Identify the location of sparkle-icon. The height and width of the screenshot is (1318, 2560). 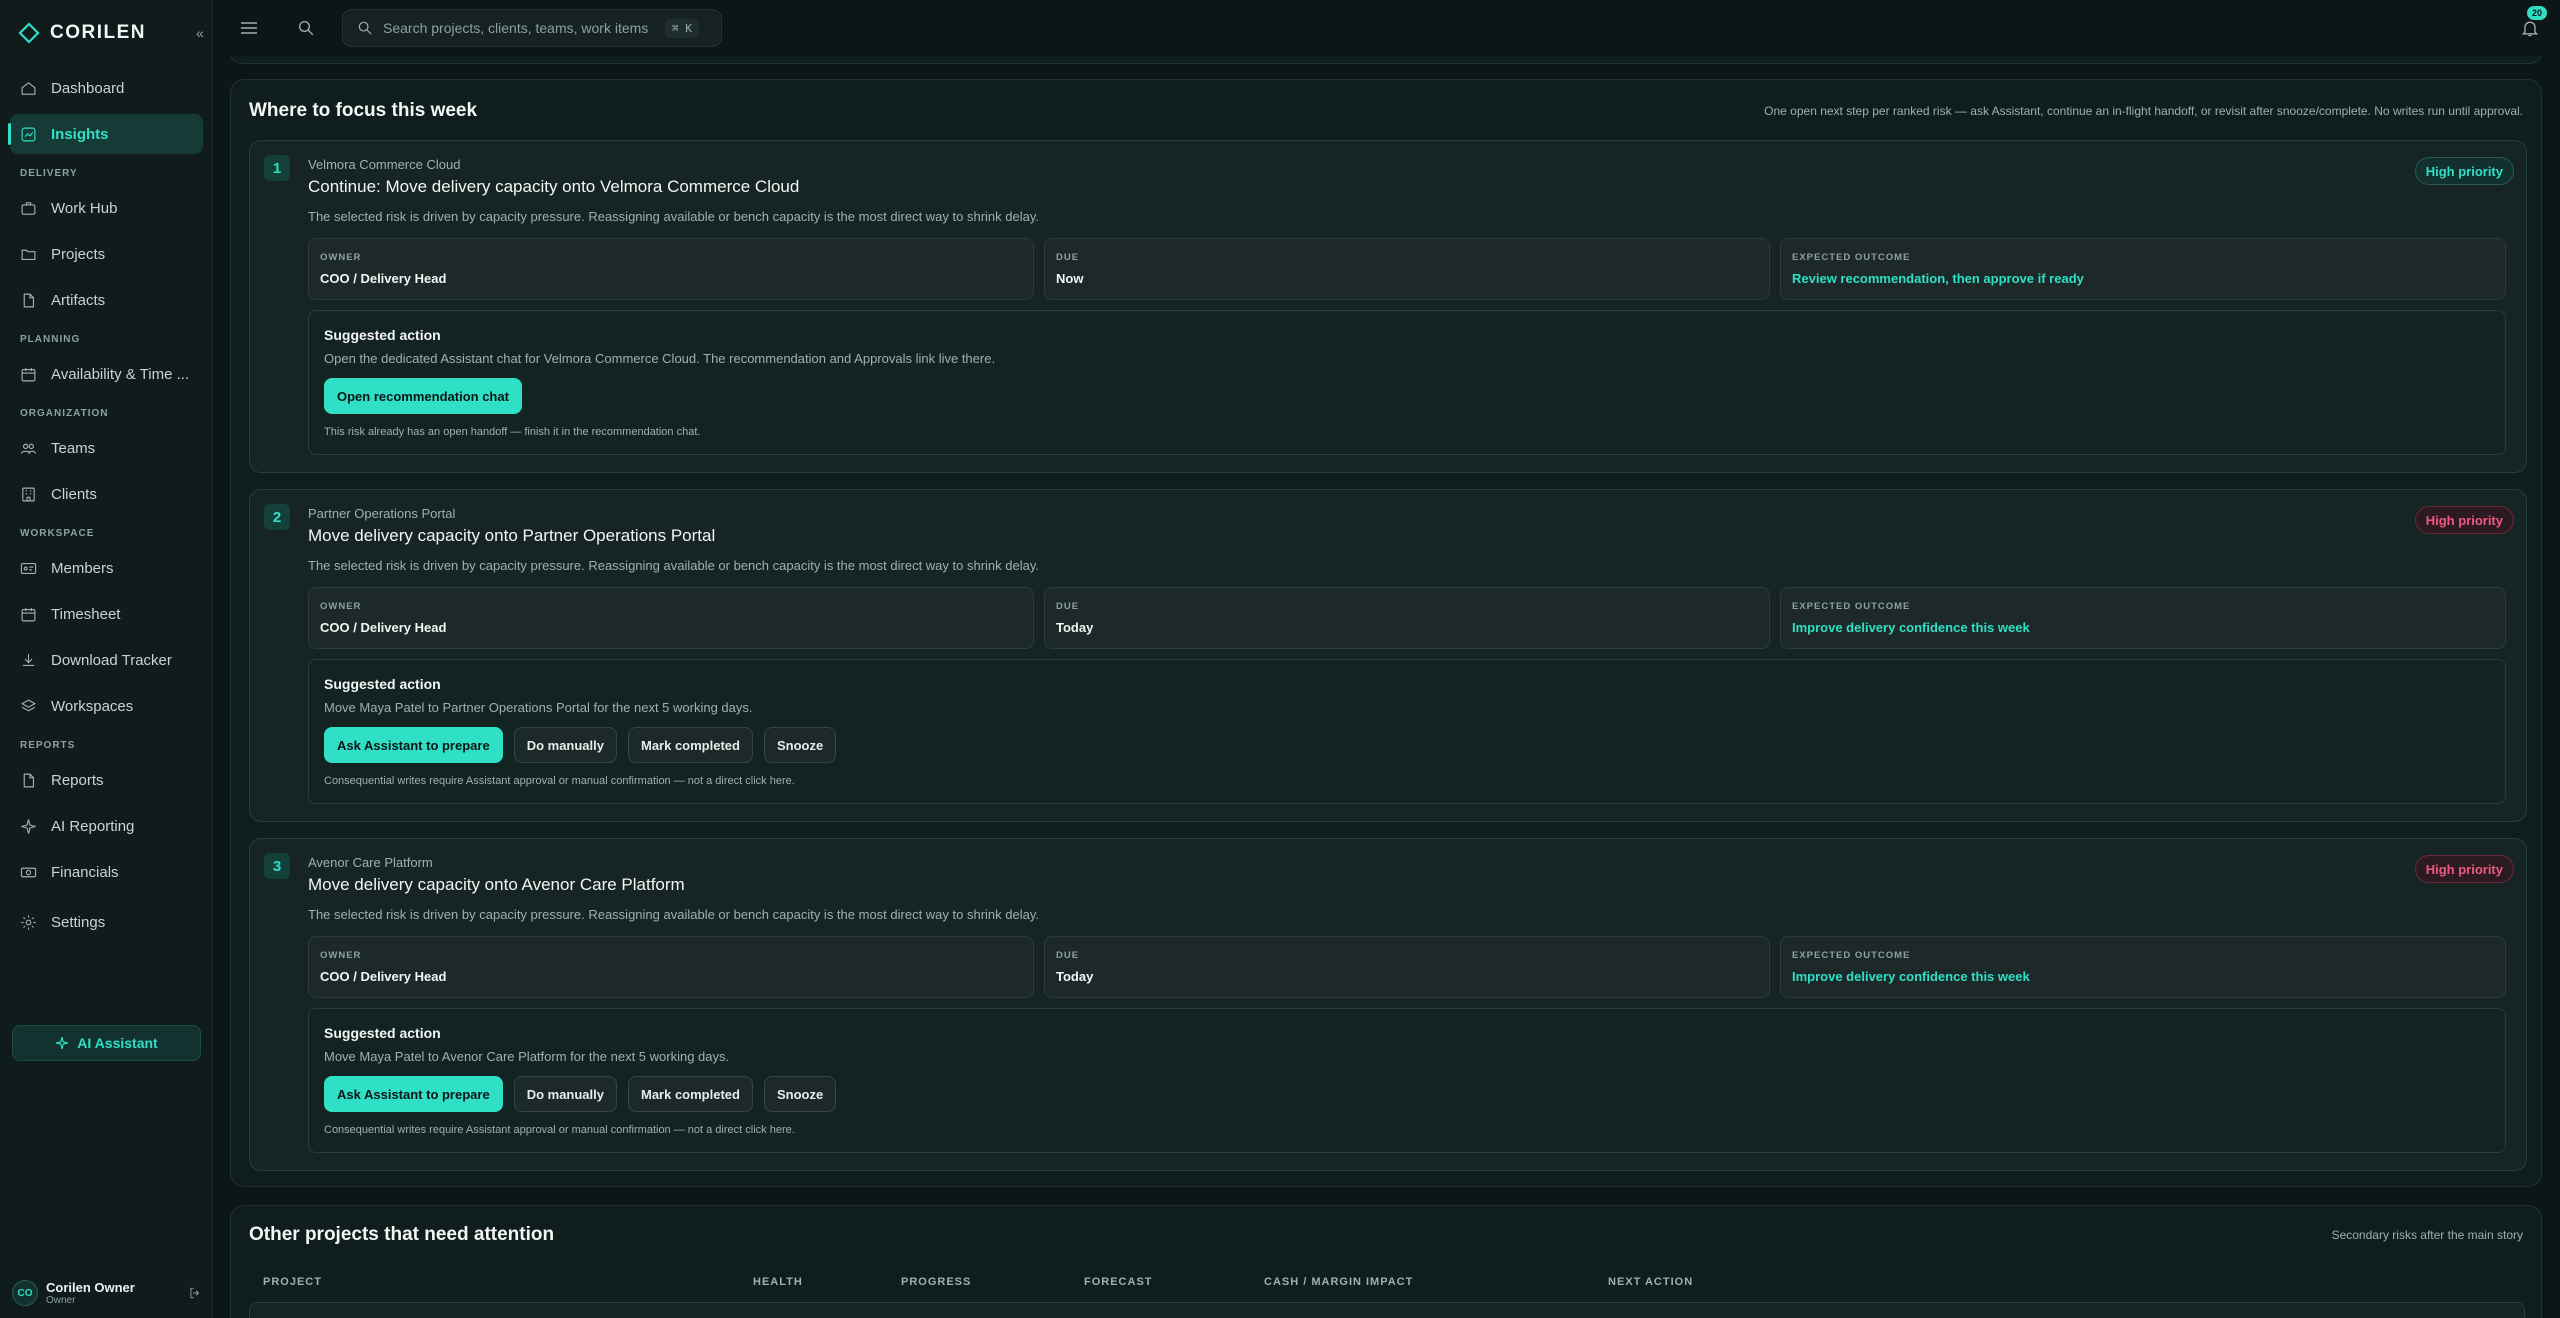
(62, 1043).